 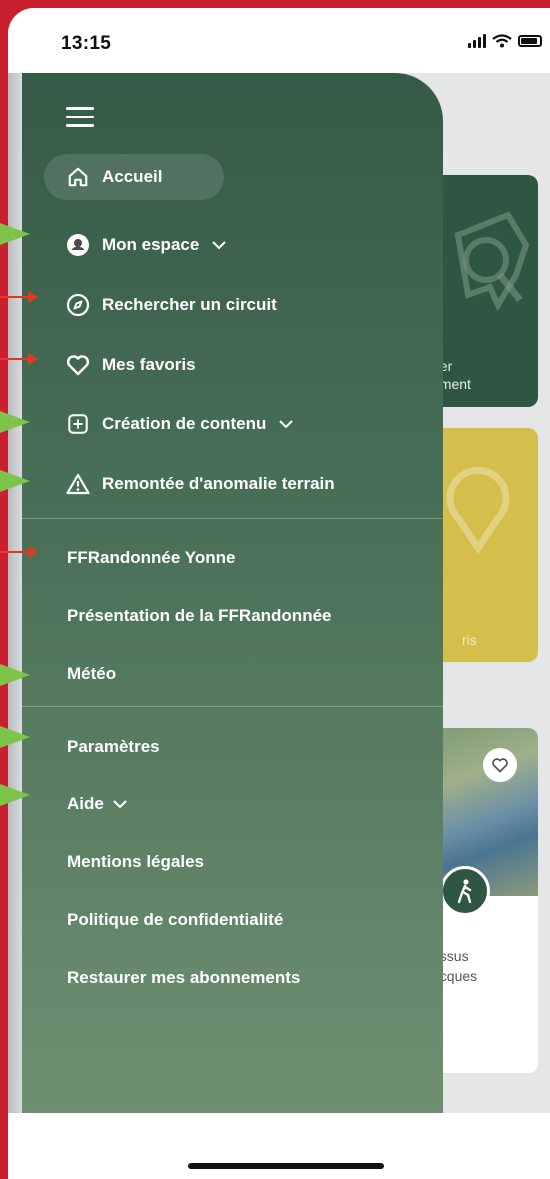 What do you see at coordinates (85, 803) in the screenshot?
I see `menu-item-label: Aide` at bounding box center [85, 803].